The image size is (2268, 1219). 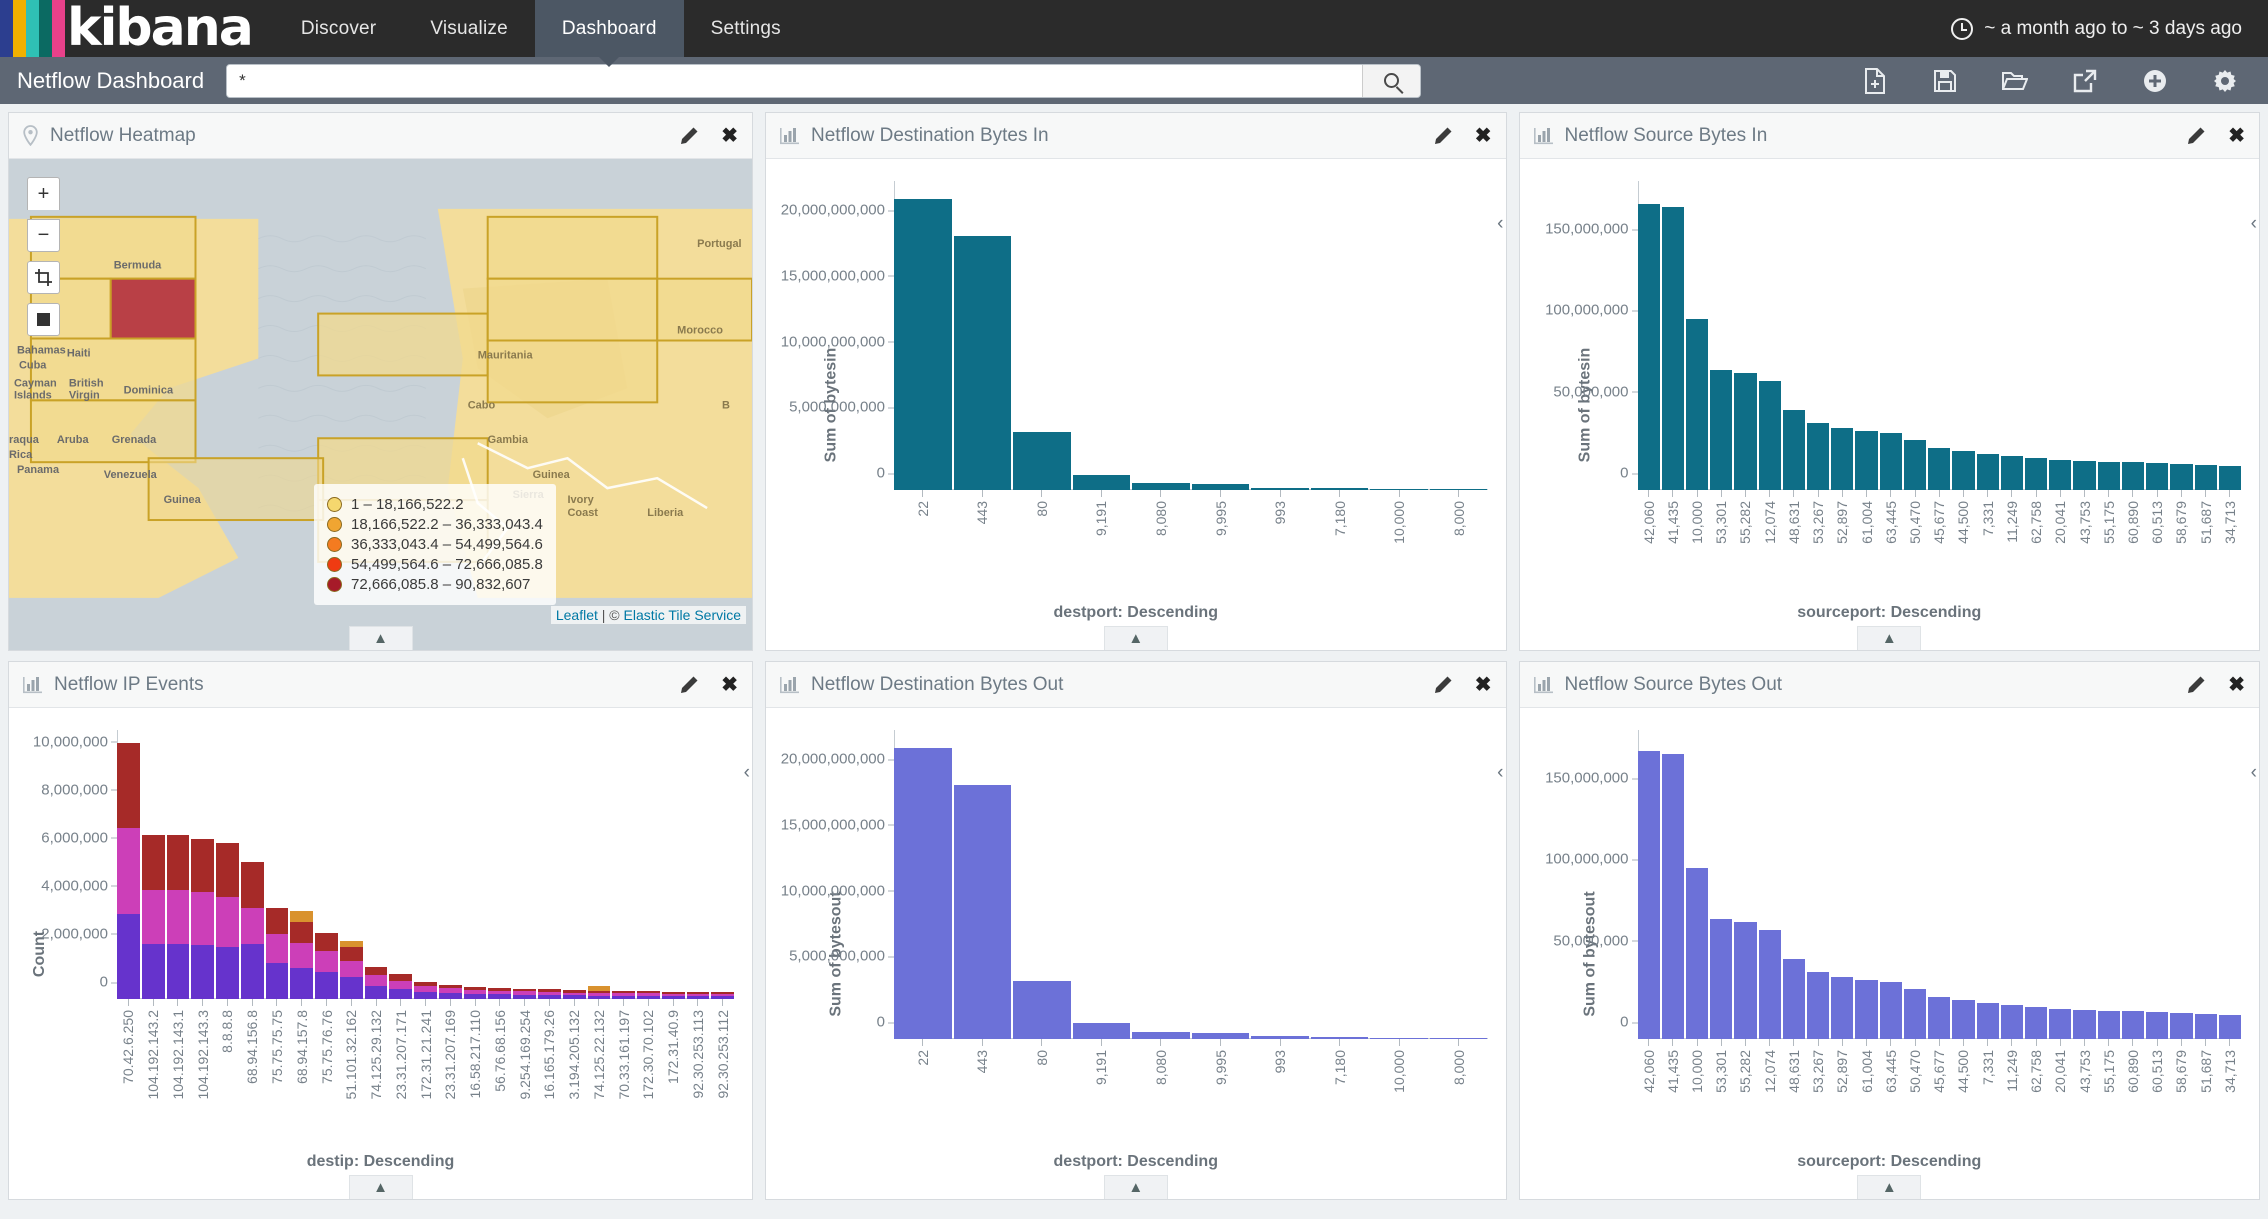 What do you see at coordinates (795, 80) in the screenshot?
I see `search-input` at bounding box center [795, 80].